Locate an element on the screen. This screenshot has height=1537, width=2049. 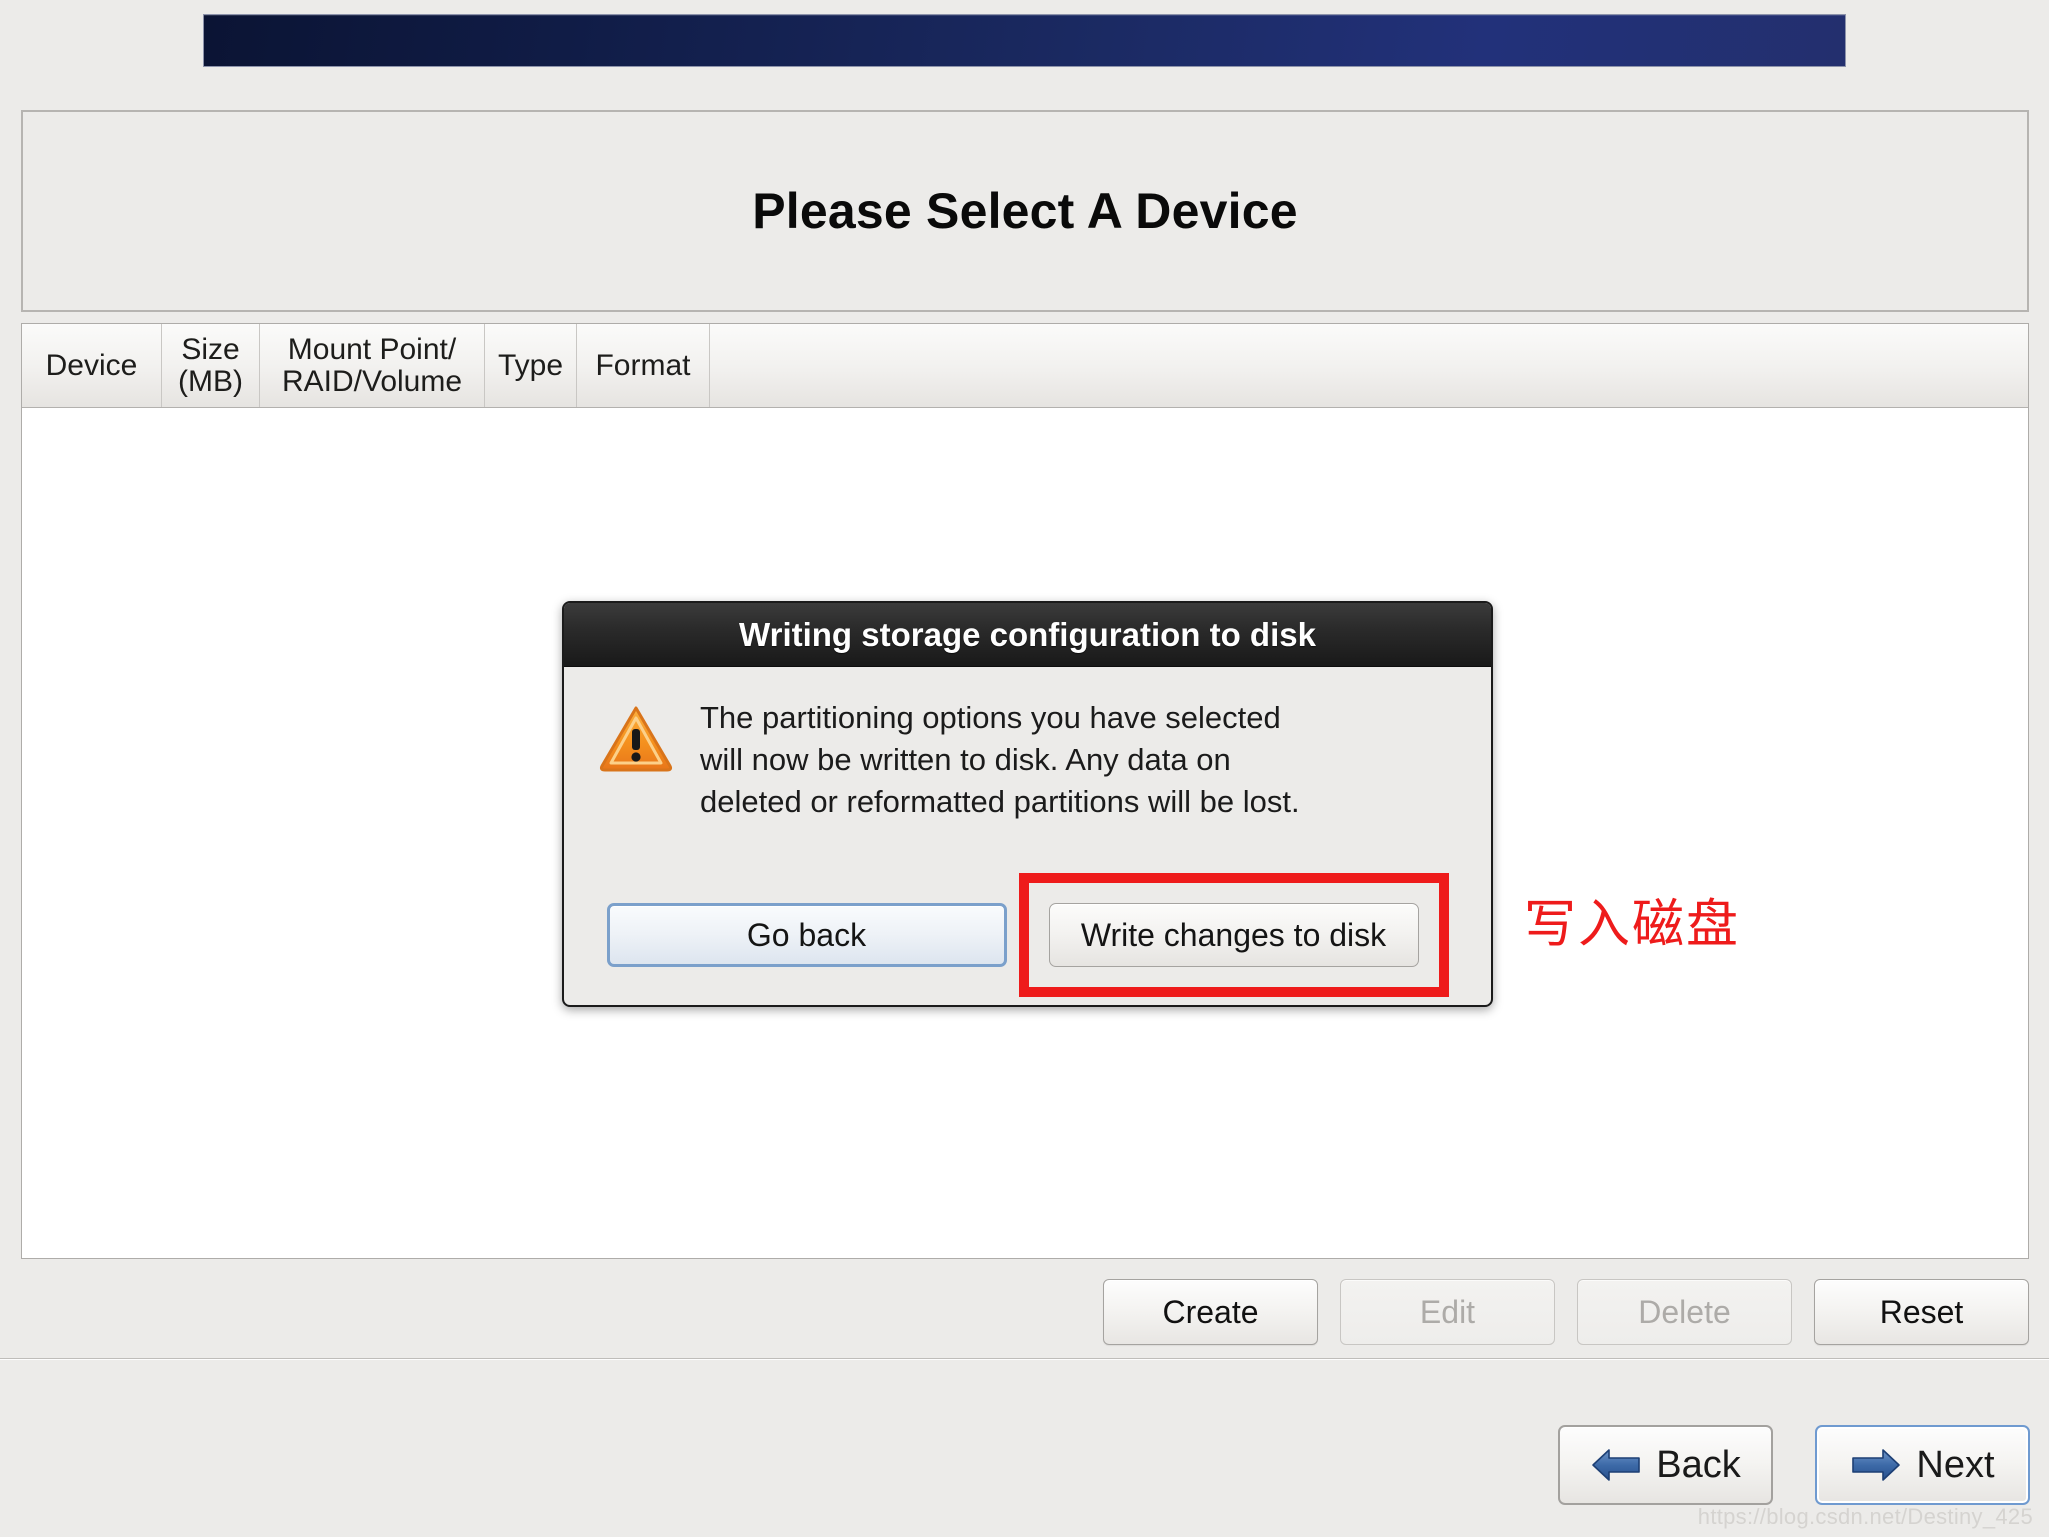
watermark: https://blog.csdn.net/Destiny_425 is located at coordinates (1865, 1516).